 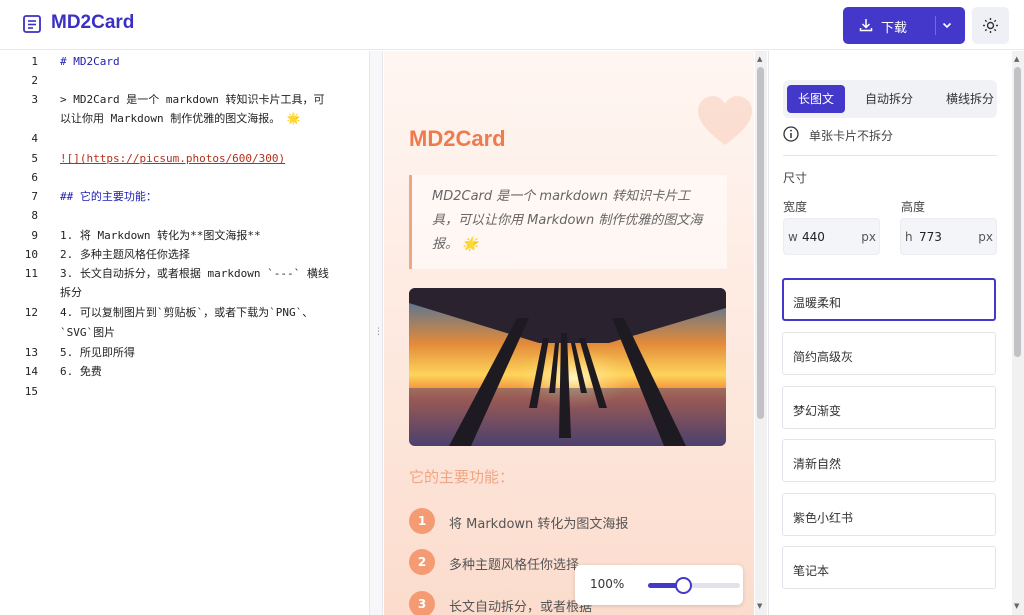 What do you see at coordinates (567, 367) in the screenshot?
I see `pier-sunset-photo` at bounding box center [567, 367].